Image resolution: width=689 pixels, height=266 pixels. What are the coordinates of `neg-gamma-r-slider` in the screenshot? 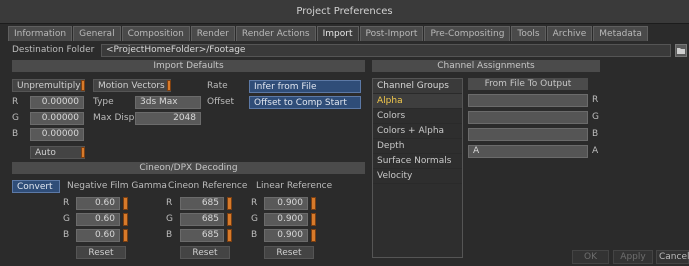 It's located at (125, 203).